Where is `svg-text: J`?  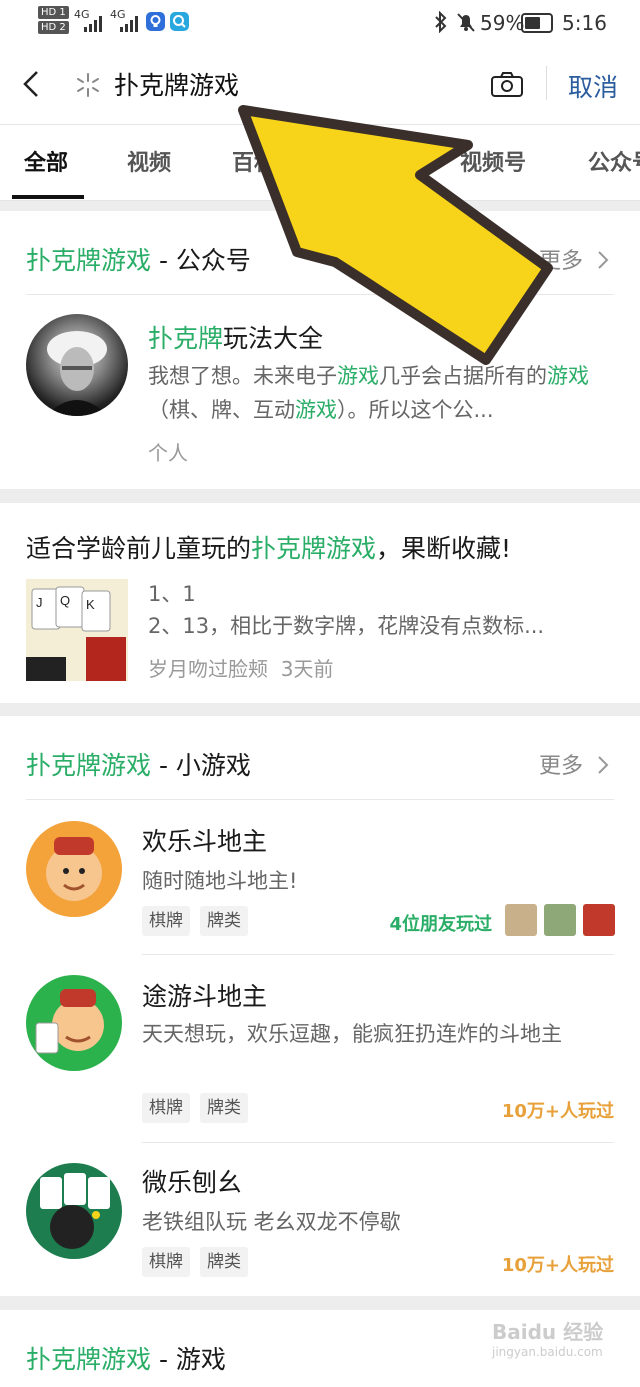 svg-text: J is located at coordinates (39, 602).